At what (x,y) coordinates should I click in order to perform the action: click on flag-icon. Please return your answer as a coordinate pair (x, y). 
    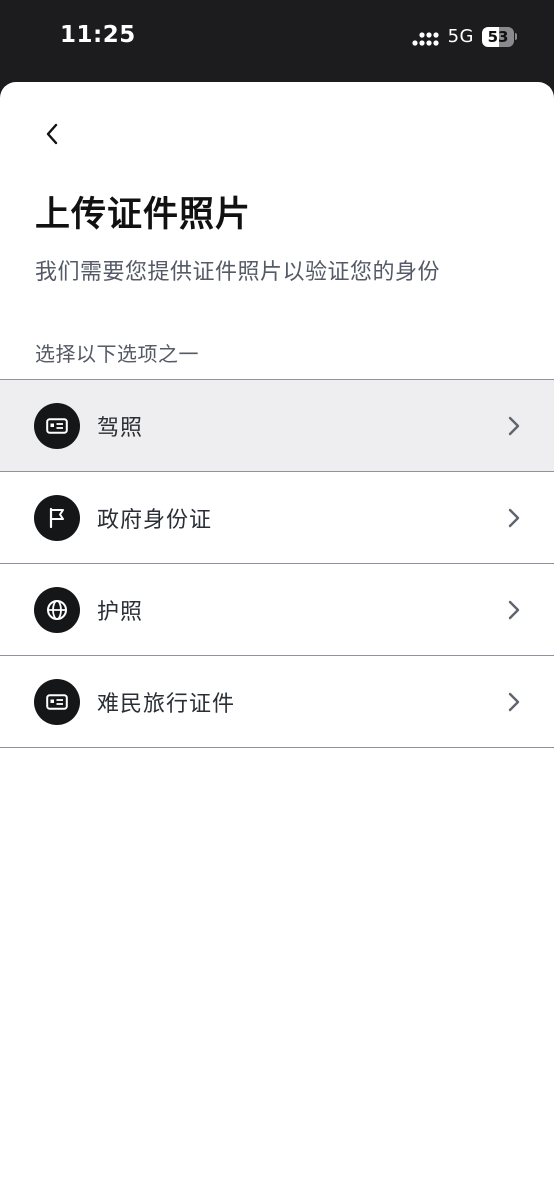
    Looking at the image, I should click on (57, 517).